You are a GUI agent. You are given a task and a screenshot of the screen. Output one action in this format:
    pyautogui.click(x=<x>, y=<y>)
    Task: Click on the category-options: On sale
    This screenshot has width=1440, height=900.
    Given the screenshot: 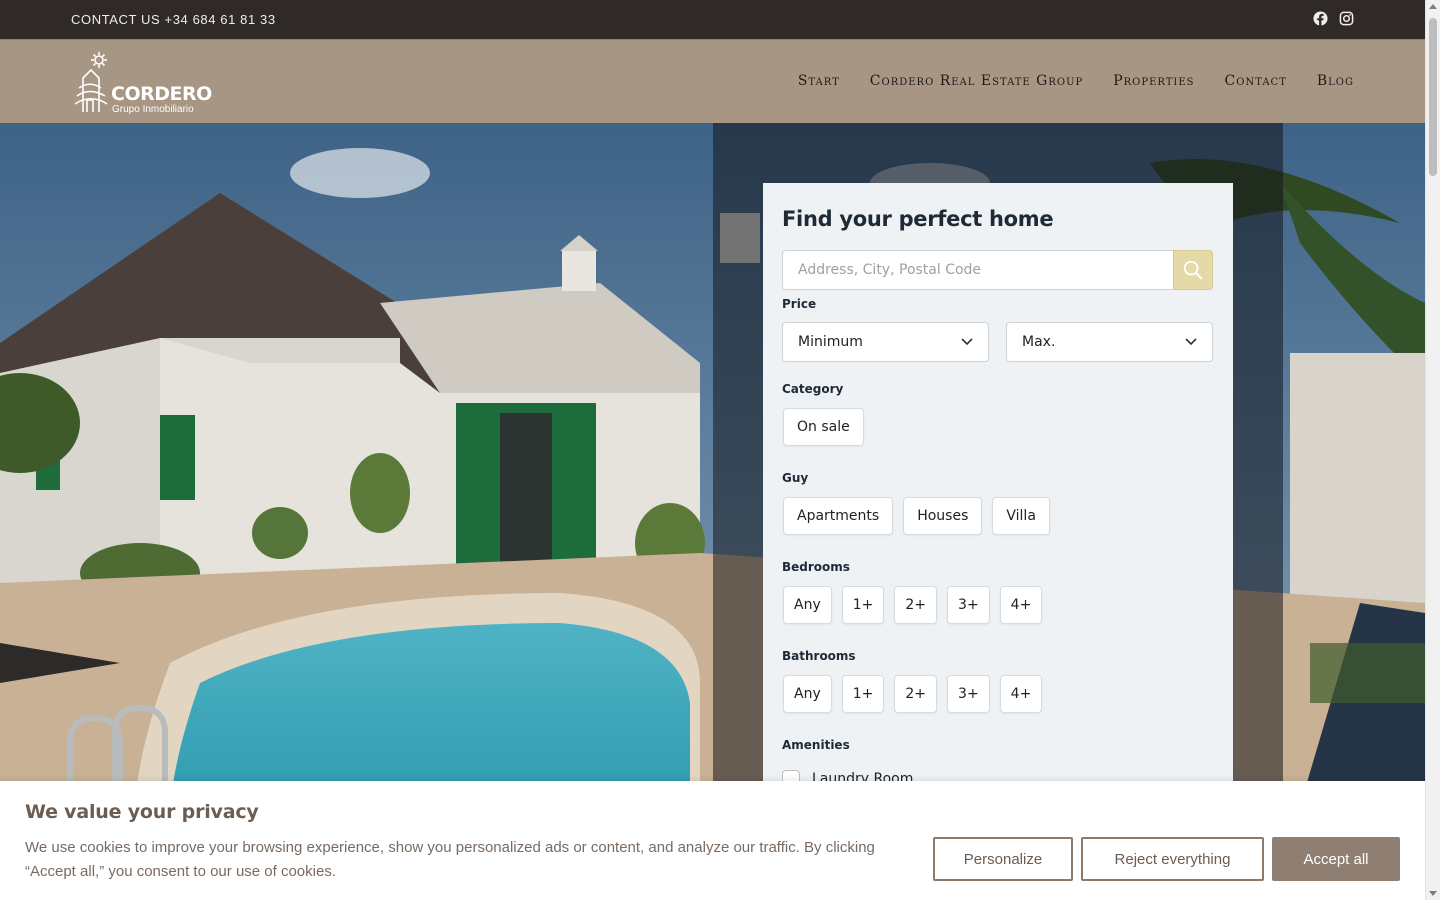 What is the action you would take?
    pyautogui.click(x=823, y=427)
    